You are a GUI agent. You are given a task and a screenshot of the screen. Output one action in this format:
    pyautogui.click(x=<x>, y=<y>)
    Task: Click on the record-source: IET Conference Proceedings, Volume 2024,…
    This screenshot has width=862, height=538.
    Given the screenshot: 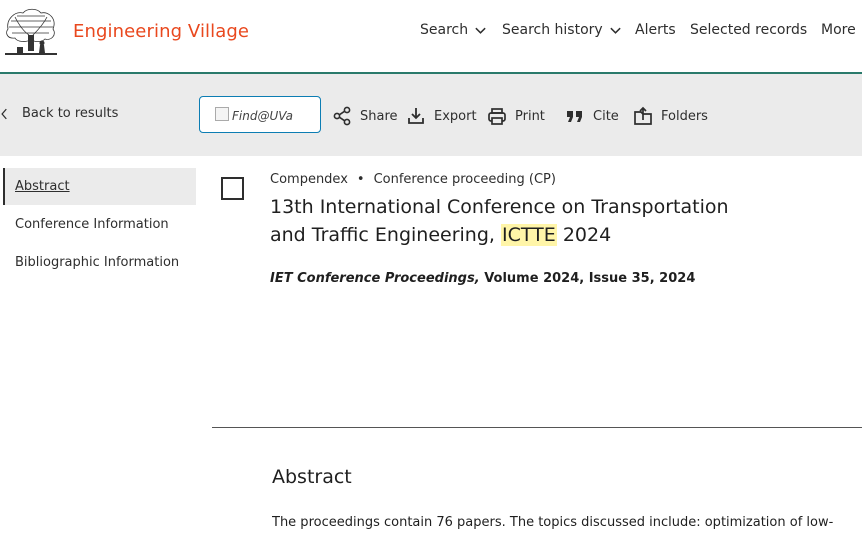 What is the action you would take?
    pyautogui.click(x=482, y=278)
    